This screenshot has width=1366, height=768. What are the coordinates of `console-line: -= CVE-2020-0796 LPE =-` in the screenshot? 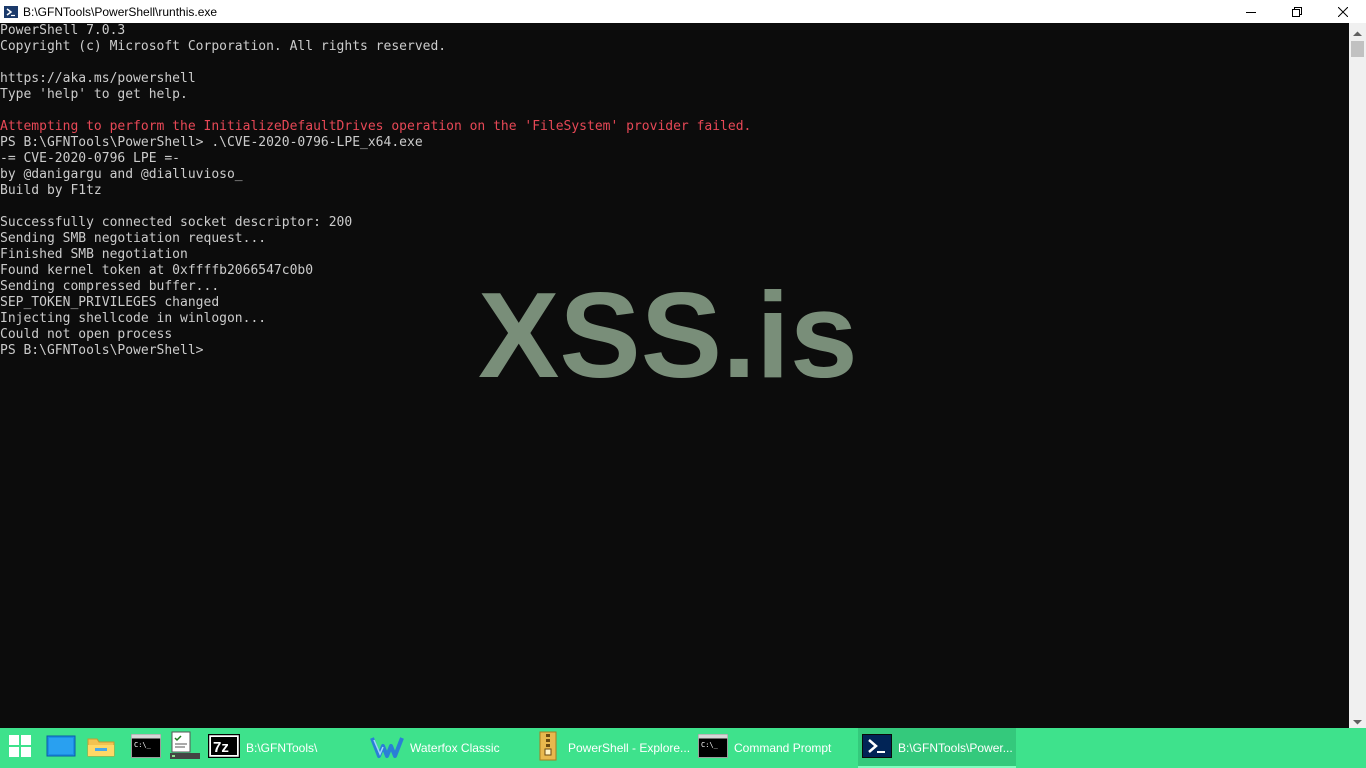 It's located at (90, 158).